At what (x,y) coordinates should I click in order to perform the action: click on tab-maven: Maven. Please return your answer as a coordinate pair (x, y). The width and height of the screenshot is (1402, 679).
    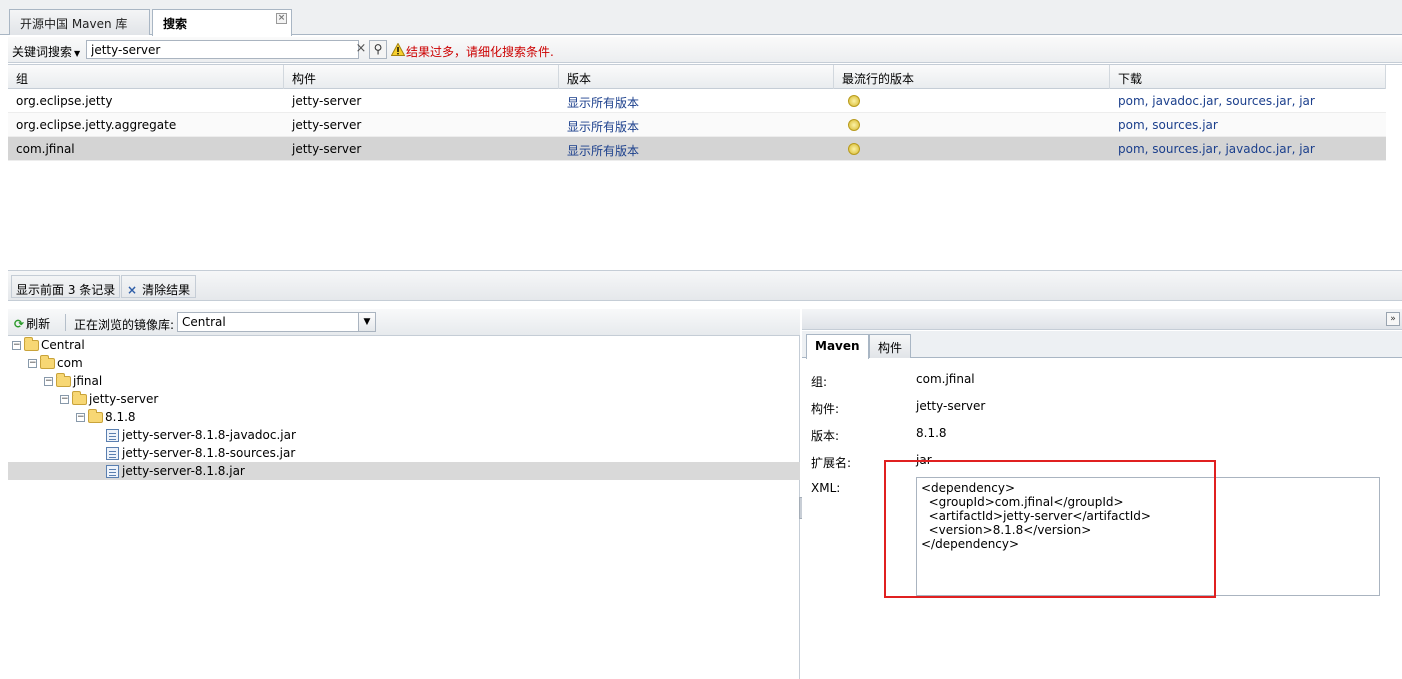
    Looking at the image, I should click on (837, 346).